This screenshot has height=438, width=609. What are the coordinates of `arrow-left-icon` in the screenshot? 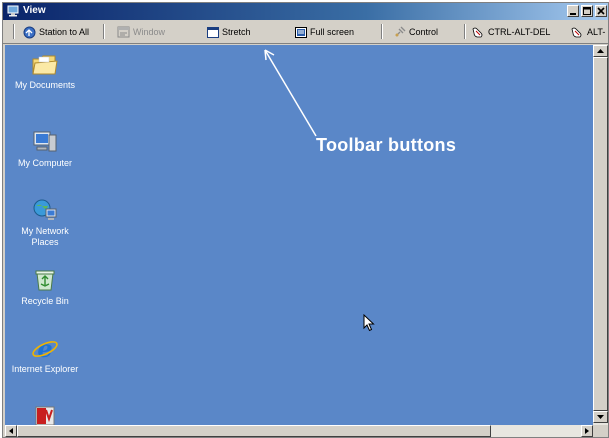 It's located at (11, 431).